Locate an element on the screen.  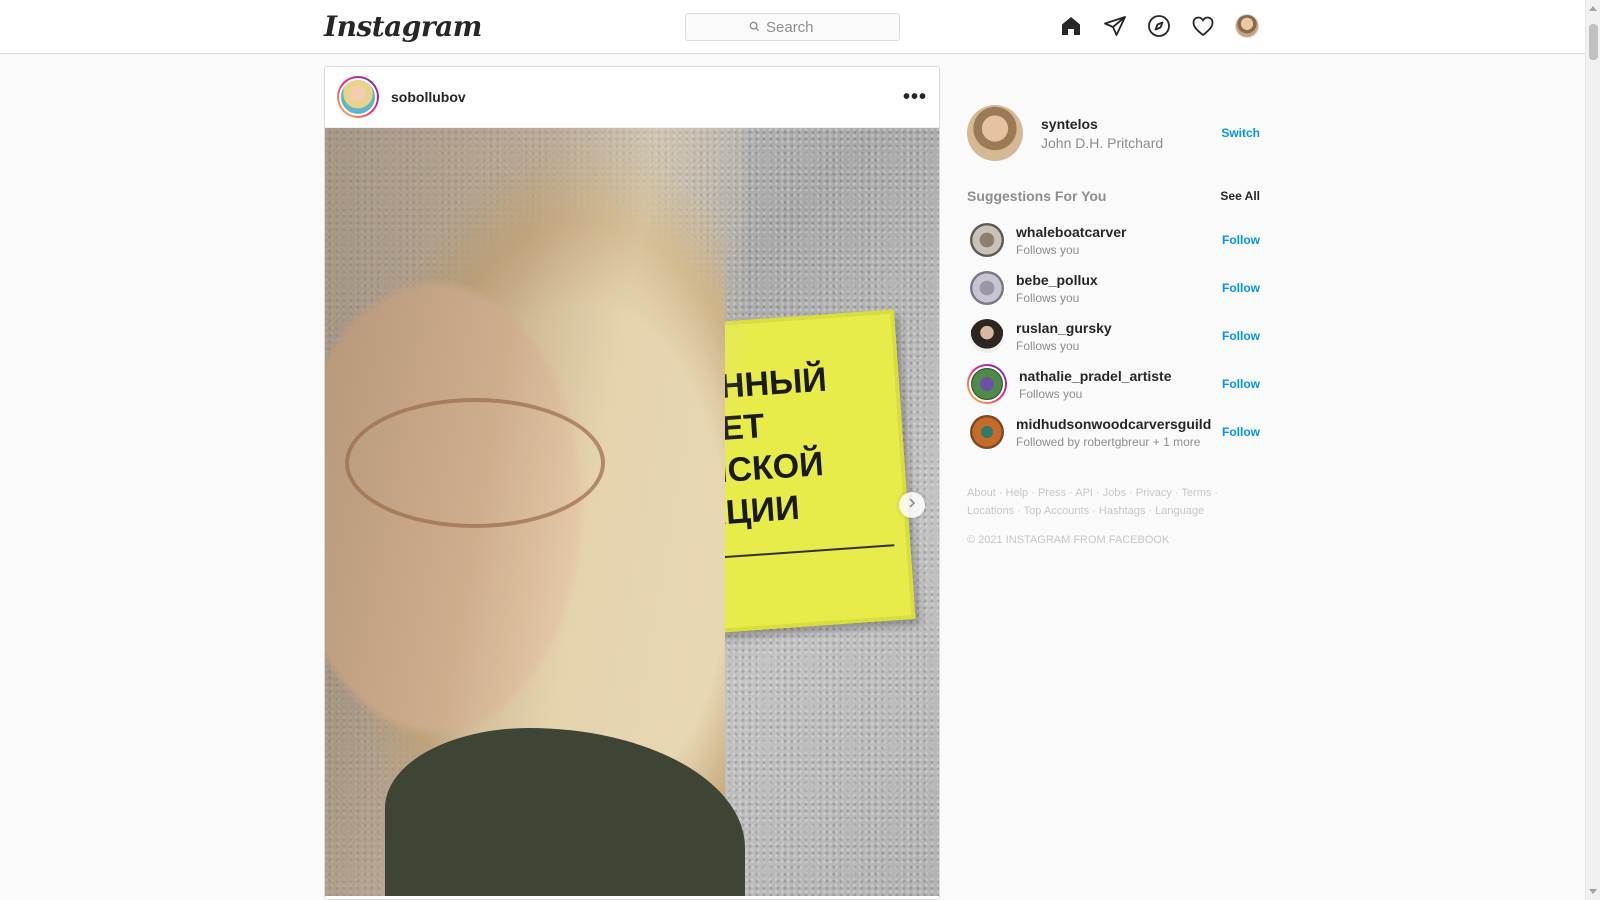
search-box is located at coordinates (792, 27).